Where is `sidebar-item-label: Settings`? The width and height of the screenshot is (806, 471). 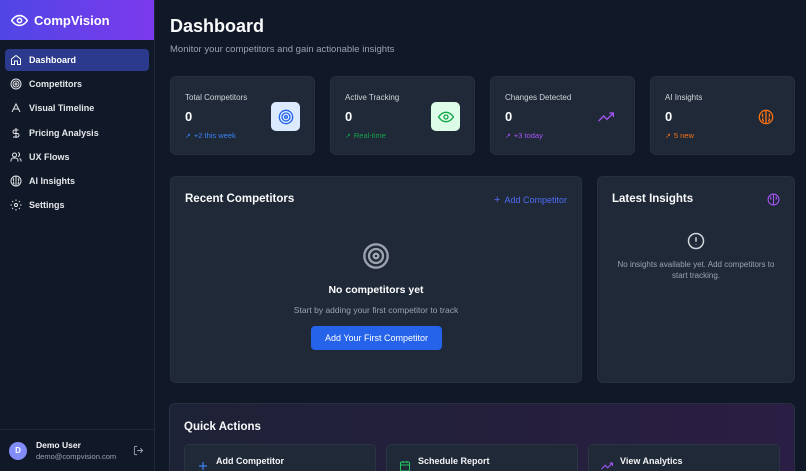
sidebar-item-label: Settings is located at coordinates (47, 205).